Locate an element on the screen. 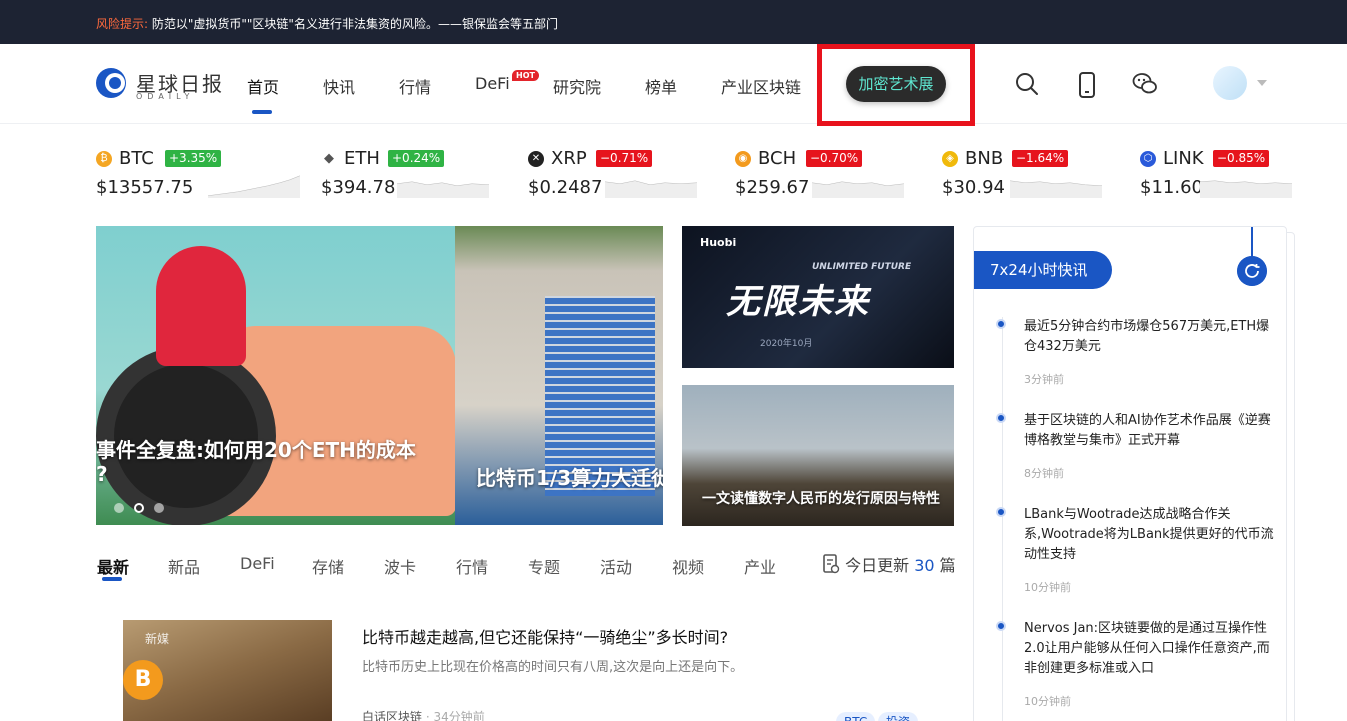  ticker-eth: ◆ ETH +0.24% $394.78 is located at coordinates (421, 176).